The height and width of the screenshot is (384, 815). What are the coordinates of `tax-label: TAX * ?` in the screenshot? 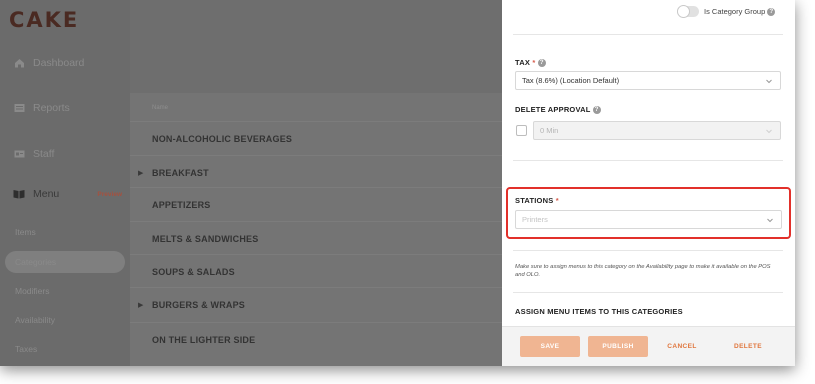 It's located at (530, 63).